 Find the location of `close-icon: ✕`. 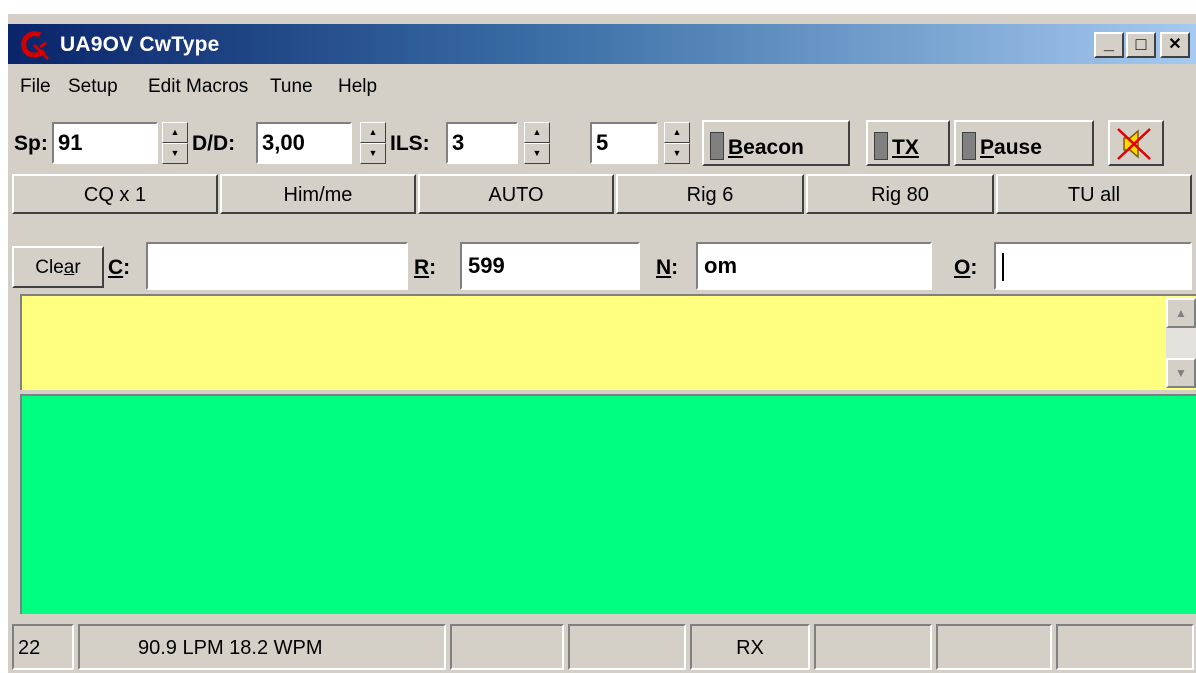

close-icon: ✕ is located at coordinates (1175, 44).